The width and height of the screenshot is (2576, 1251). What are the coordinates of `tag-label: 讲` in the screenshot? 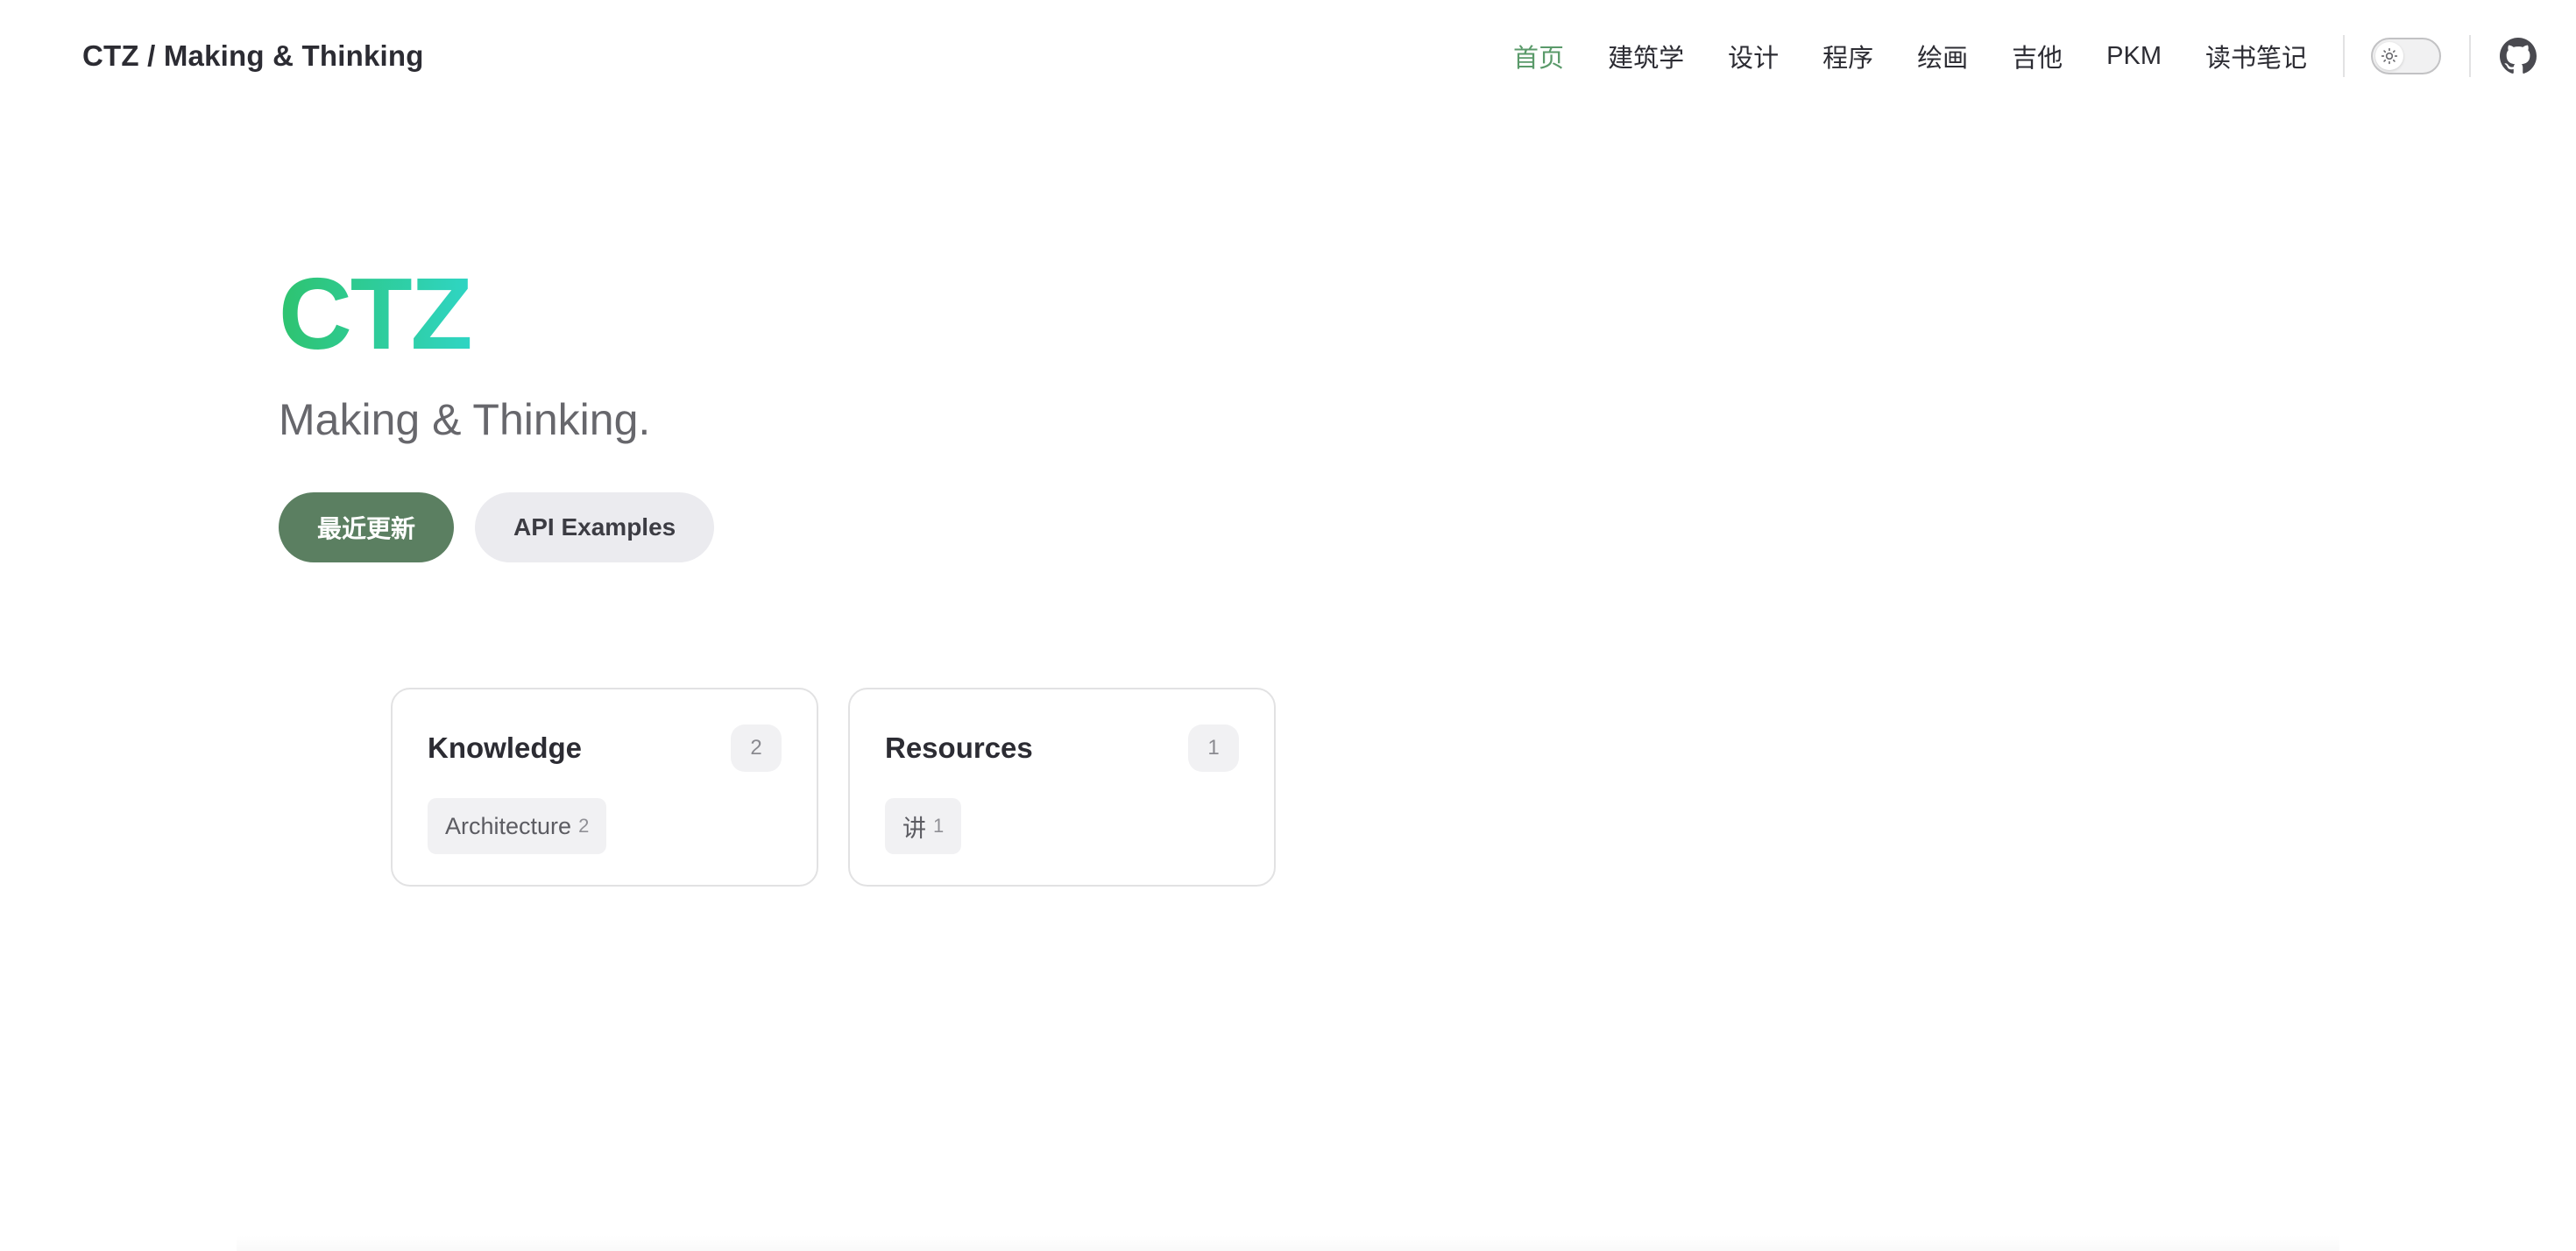 It's located at (914, 828).